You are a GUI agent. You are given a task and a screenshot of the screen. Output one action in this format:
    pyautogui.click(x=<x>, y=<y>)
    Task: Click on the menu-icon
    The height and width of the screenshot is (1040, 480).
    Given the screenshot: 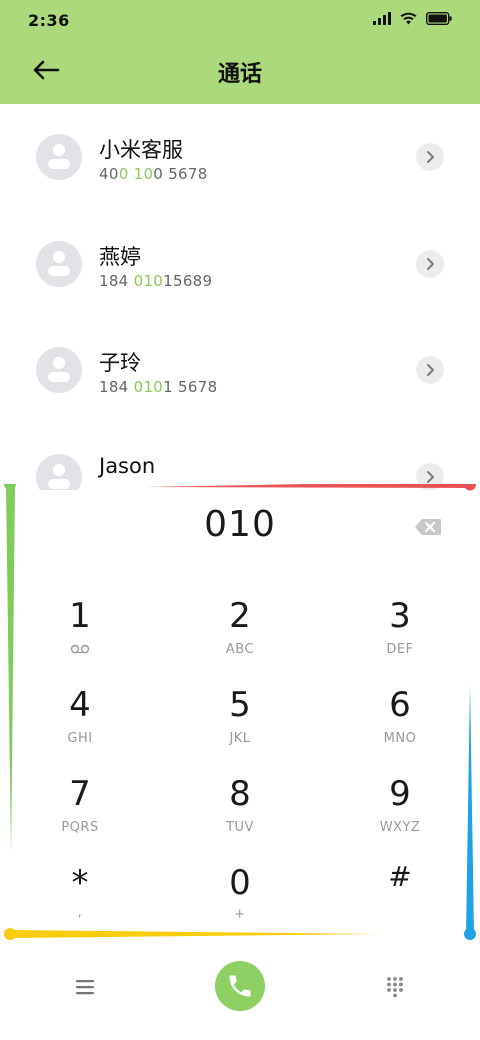 What is the action you would take?
    pyautogui.click(x=85, y=987)
    